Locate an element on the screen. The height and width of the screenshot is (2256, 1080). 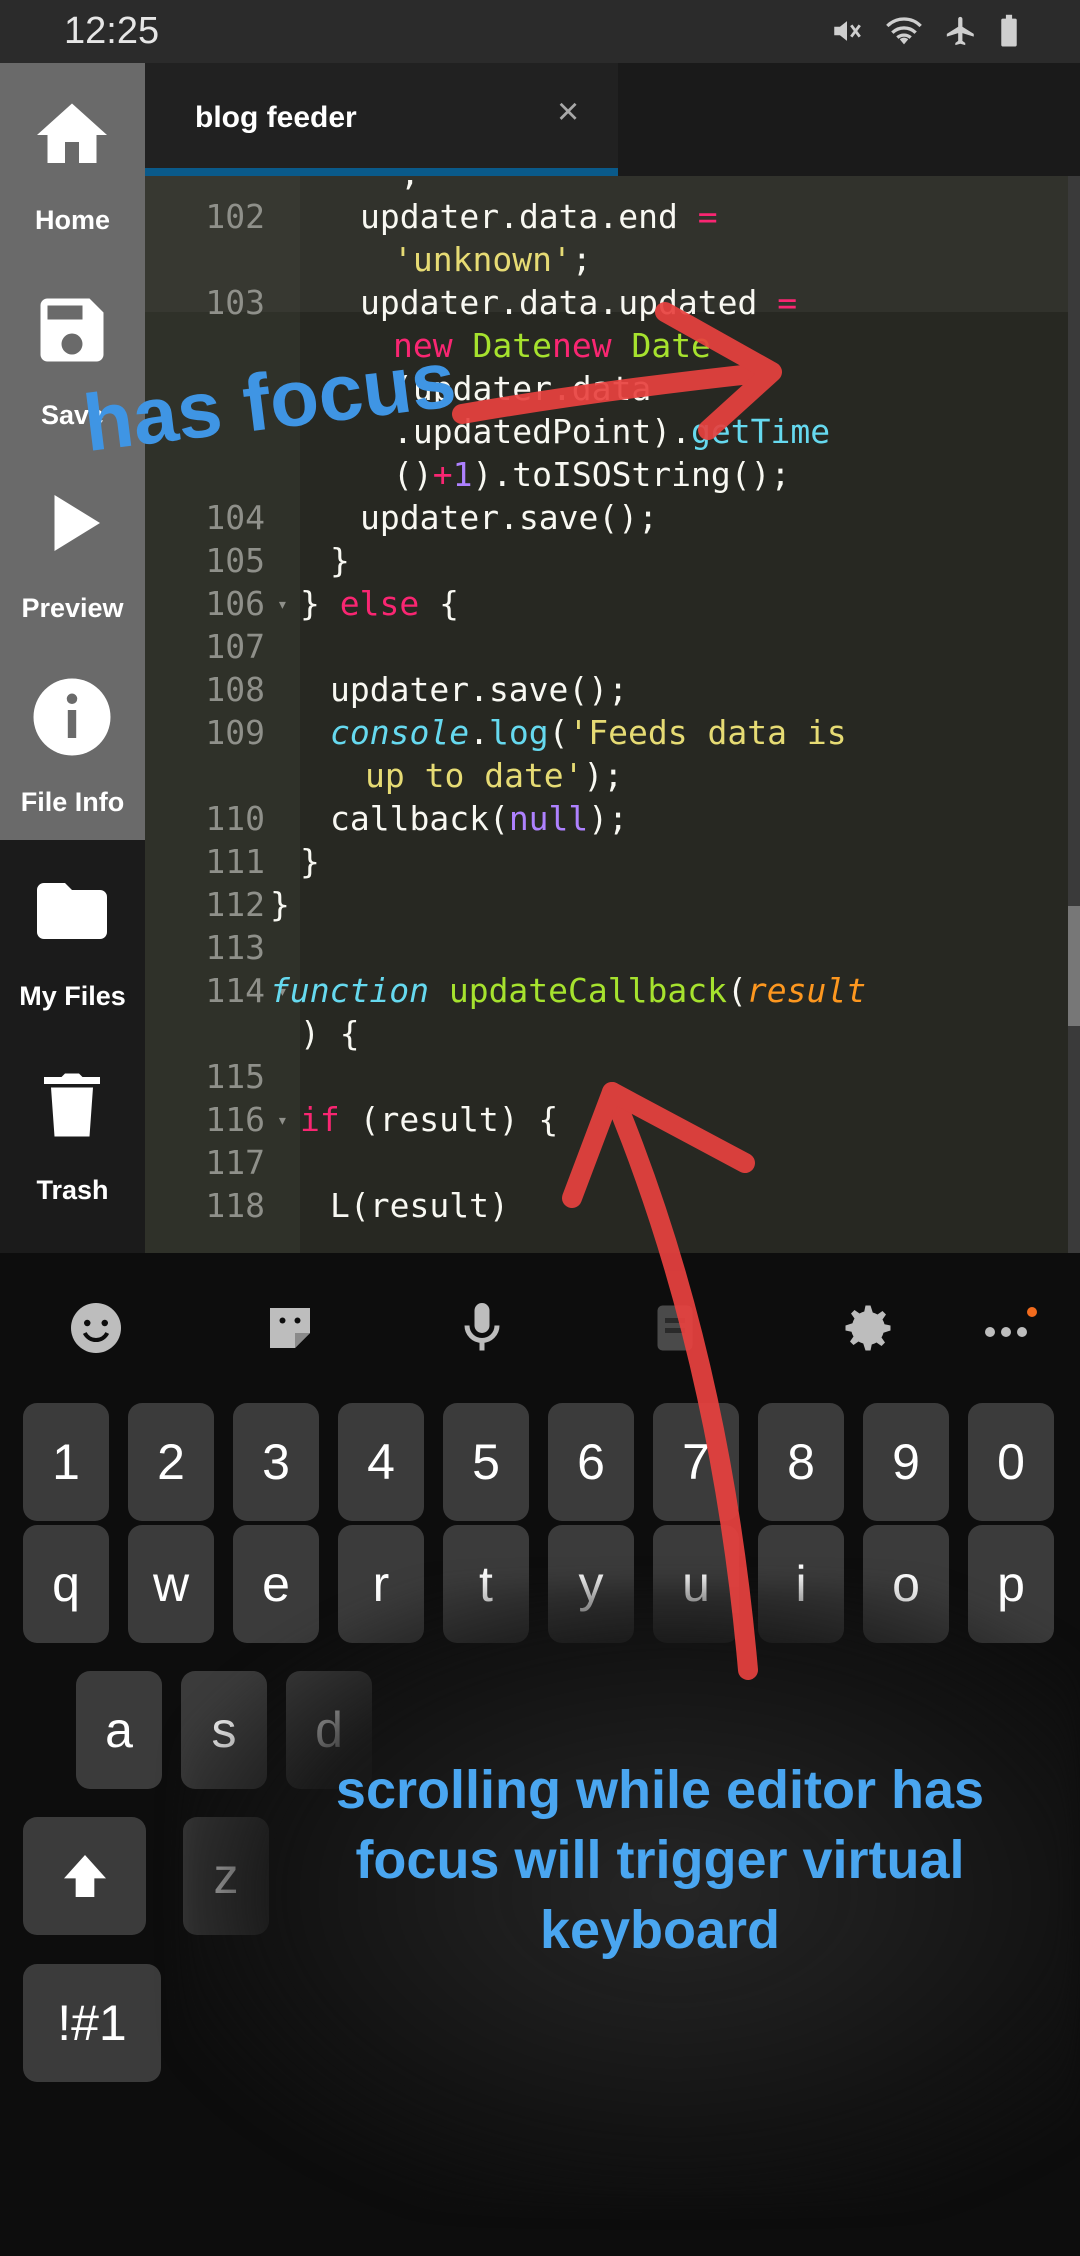
code-text: console.log('Feeds data is is located at coordinates (588, 732).